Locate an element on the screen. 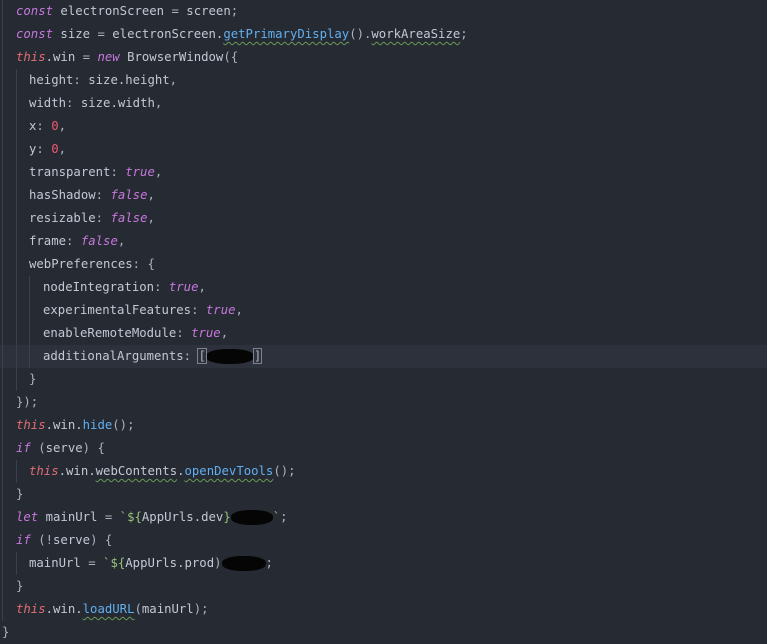  code-text: if (serve) { is located at coordinates (60, 448).